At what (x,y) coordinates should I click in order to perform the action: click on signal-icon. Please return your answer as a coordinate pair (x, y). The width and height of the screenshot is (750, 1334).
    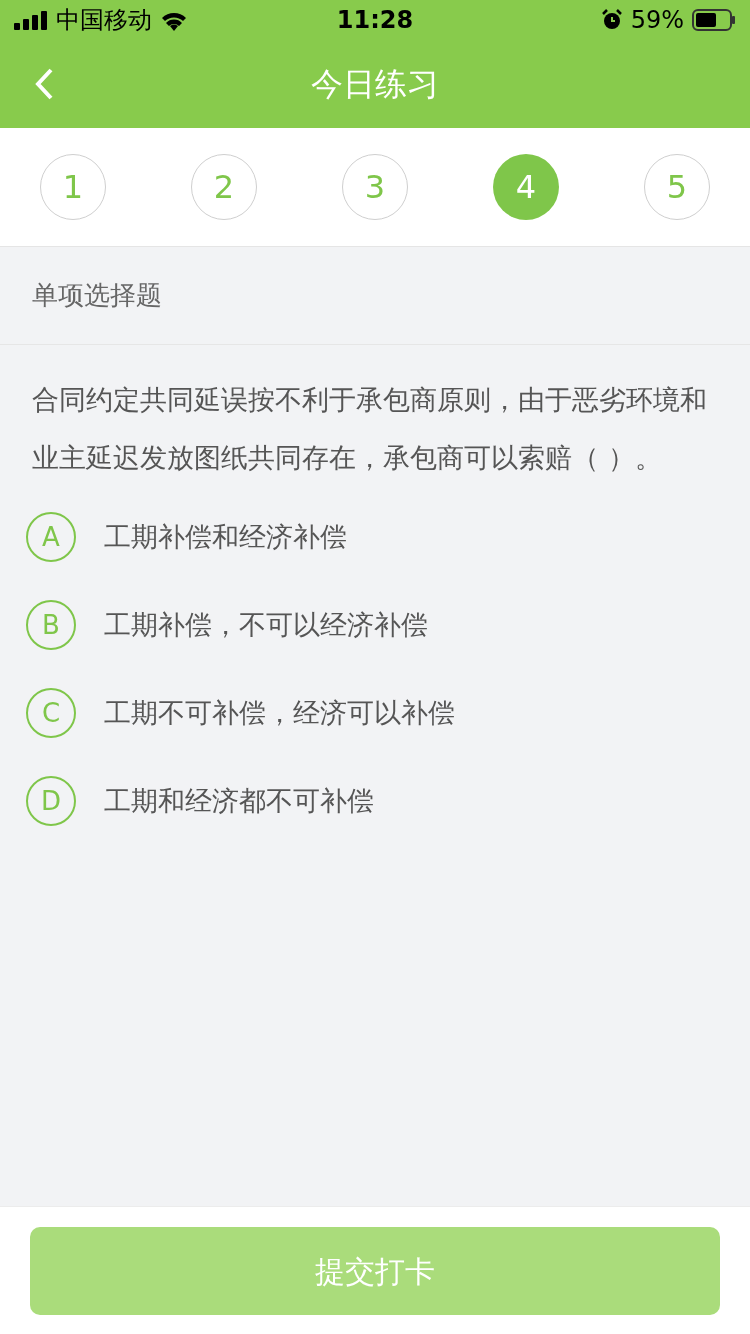
    Looking at the image, I should click on (31, 20).